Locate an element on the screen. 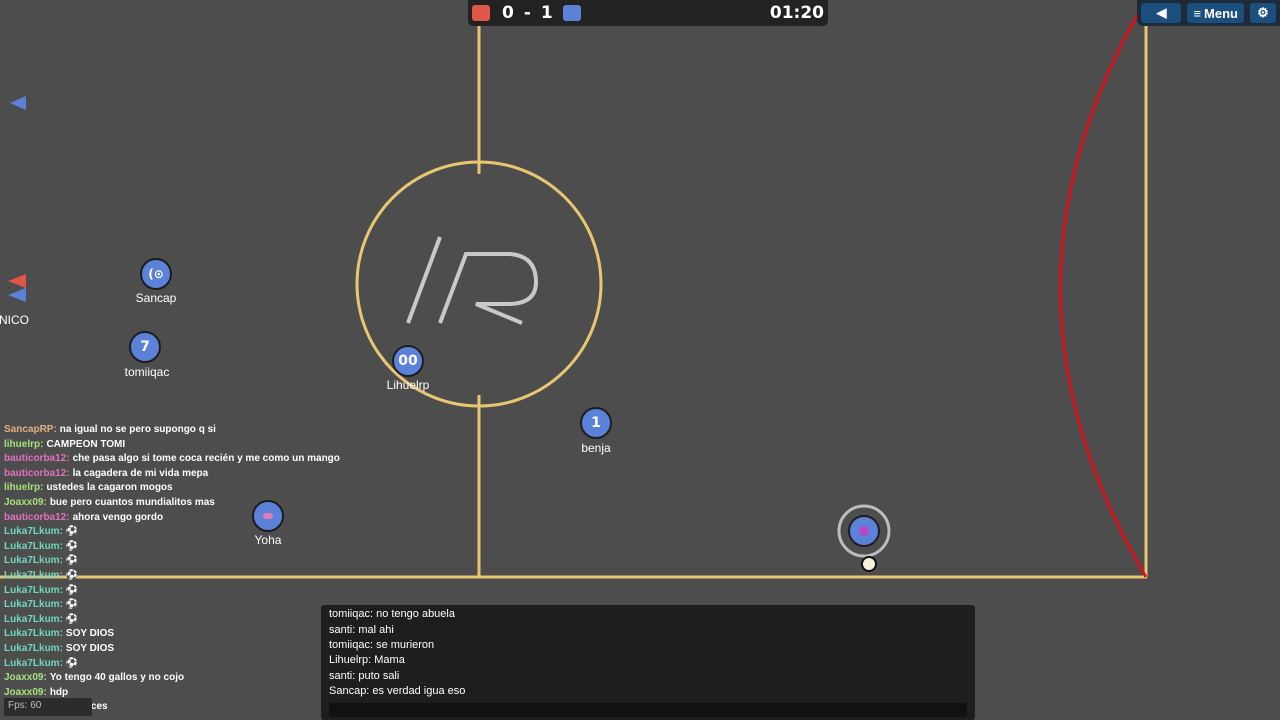  player-name-tomiiqac: tomiiqac is located at coordinates (147, 372).